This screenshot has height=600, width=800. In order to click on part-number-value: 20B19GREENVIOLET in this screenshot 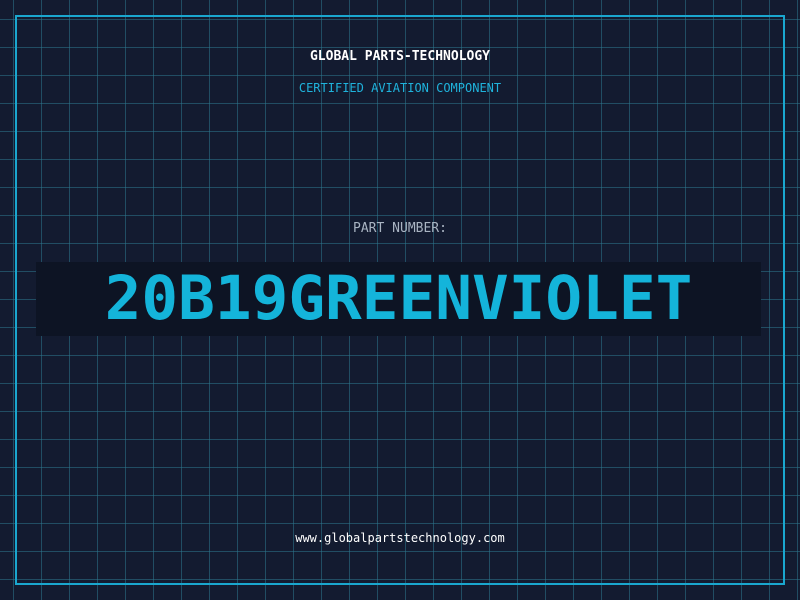, I will do `click(398, 298)`.